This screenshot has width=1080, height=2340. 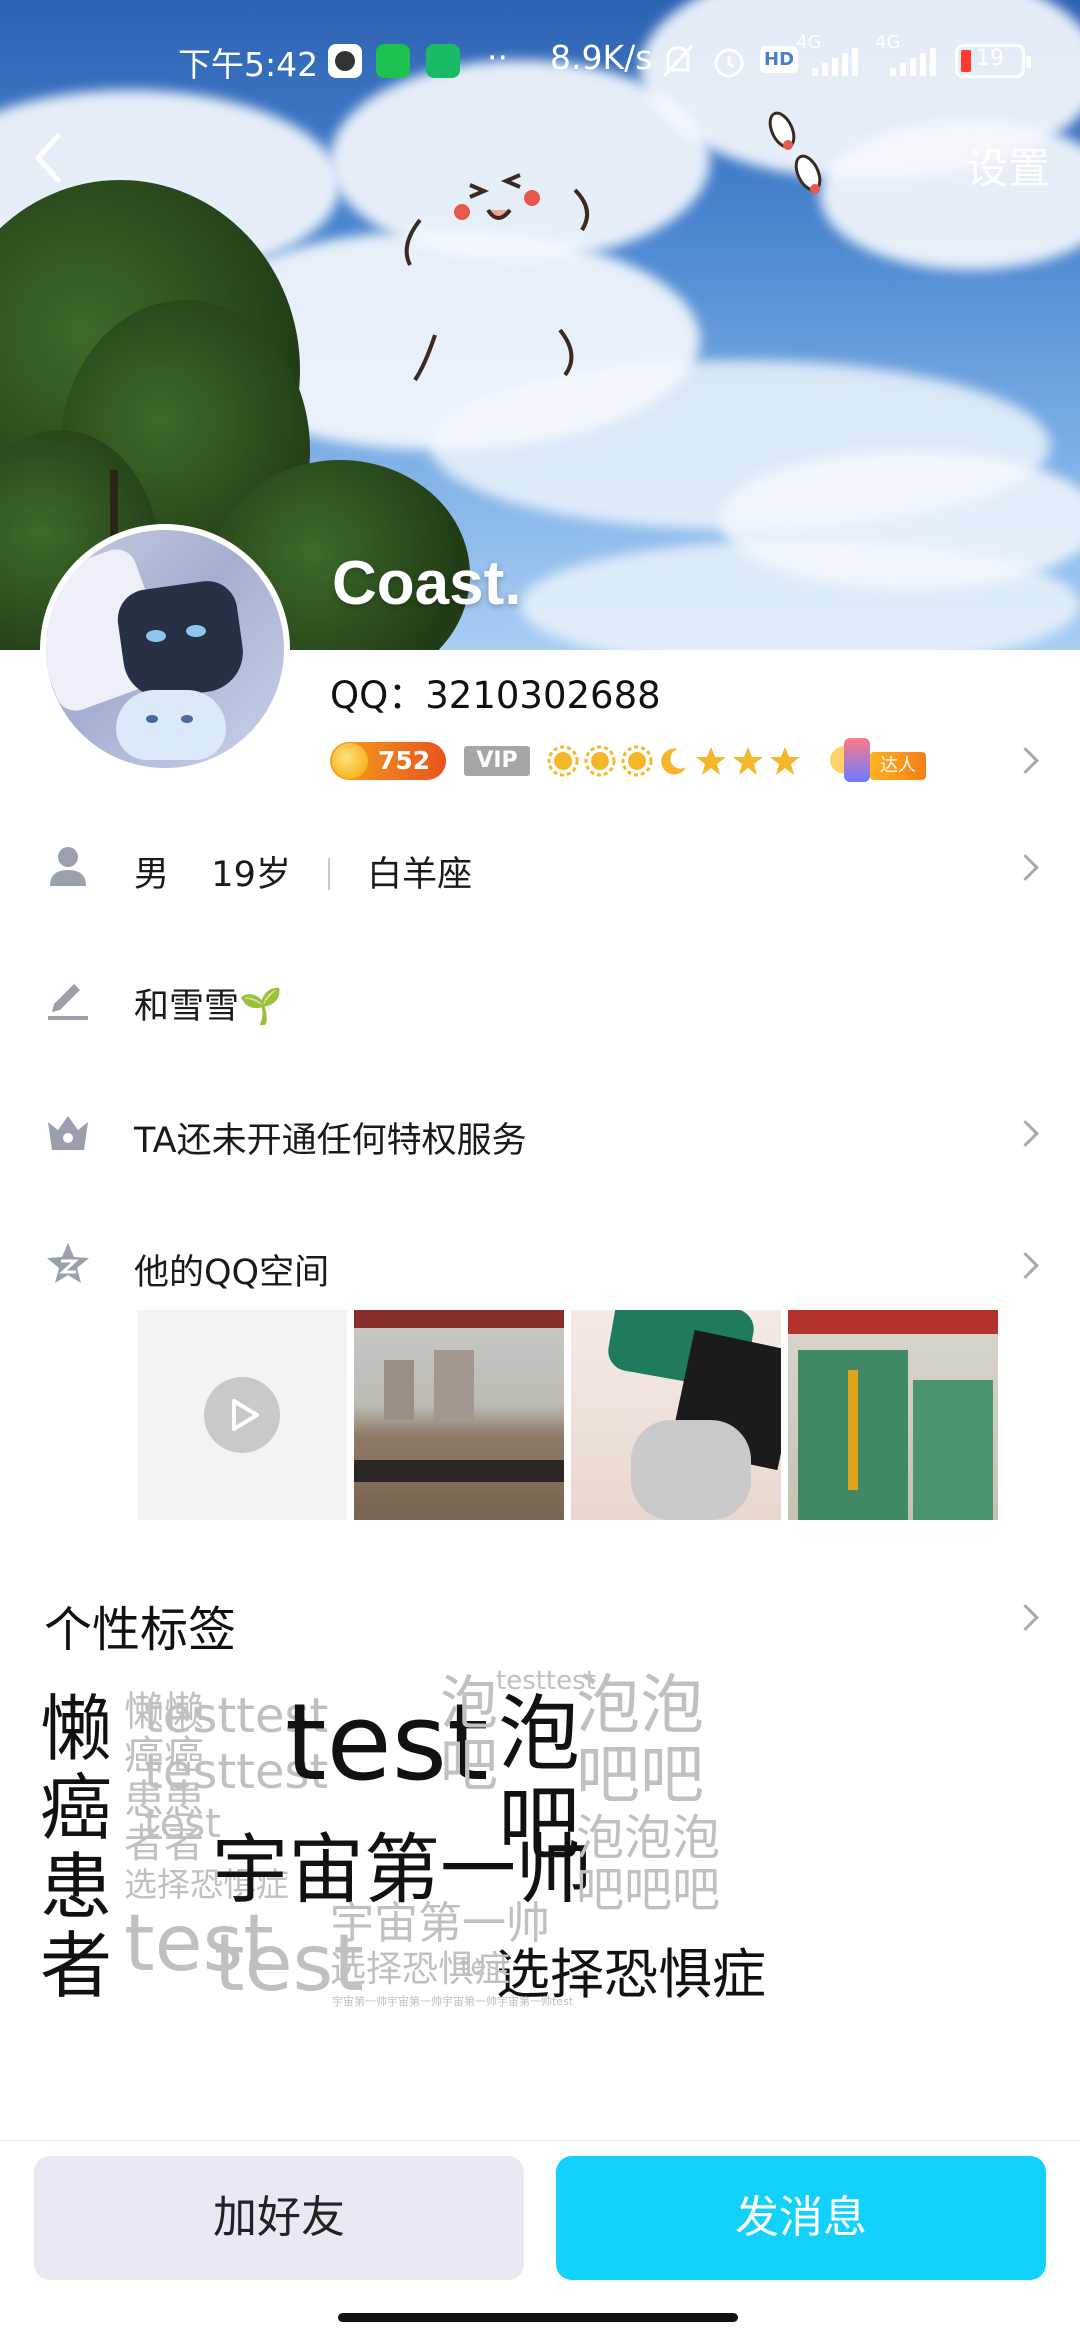 What do you see at coordinates (540, 2215) in the screenshot?
I see `bottom-action-bar: 加好友 发消息` at bounding box center [540, 2215].